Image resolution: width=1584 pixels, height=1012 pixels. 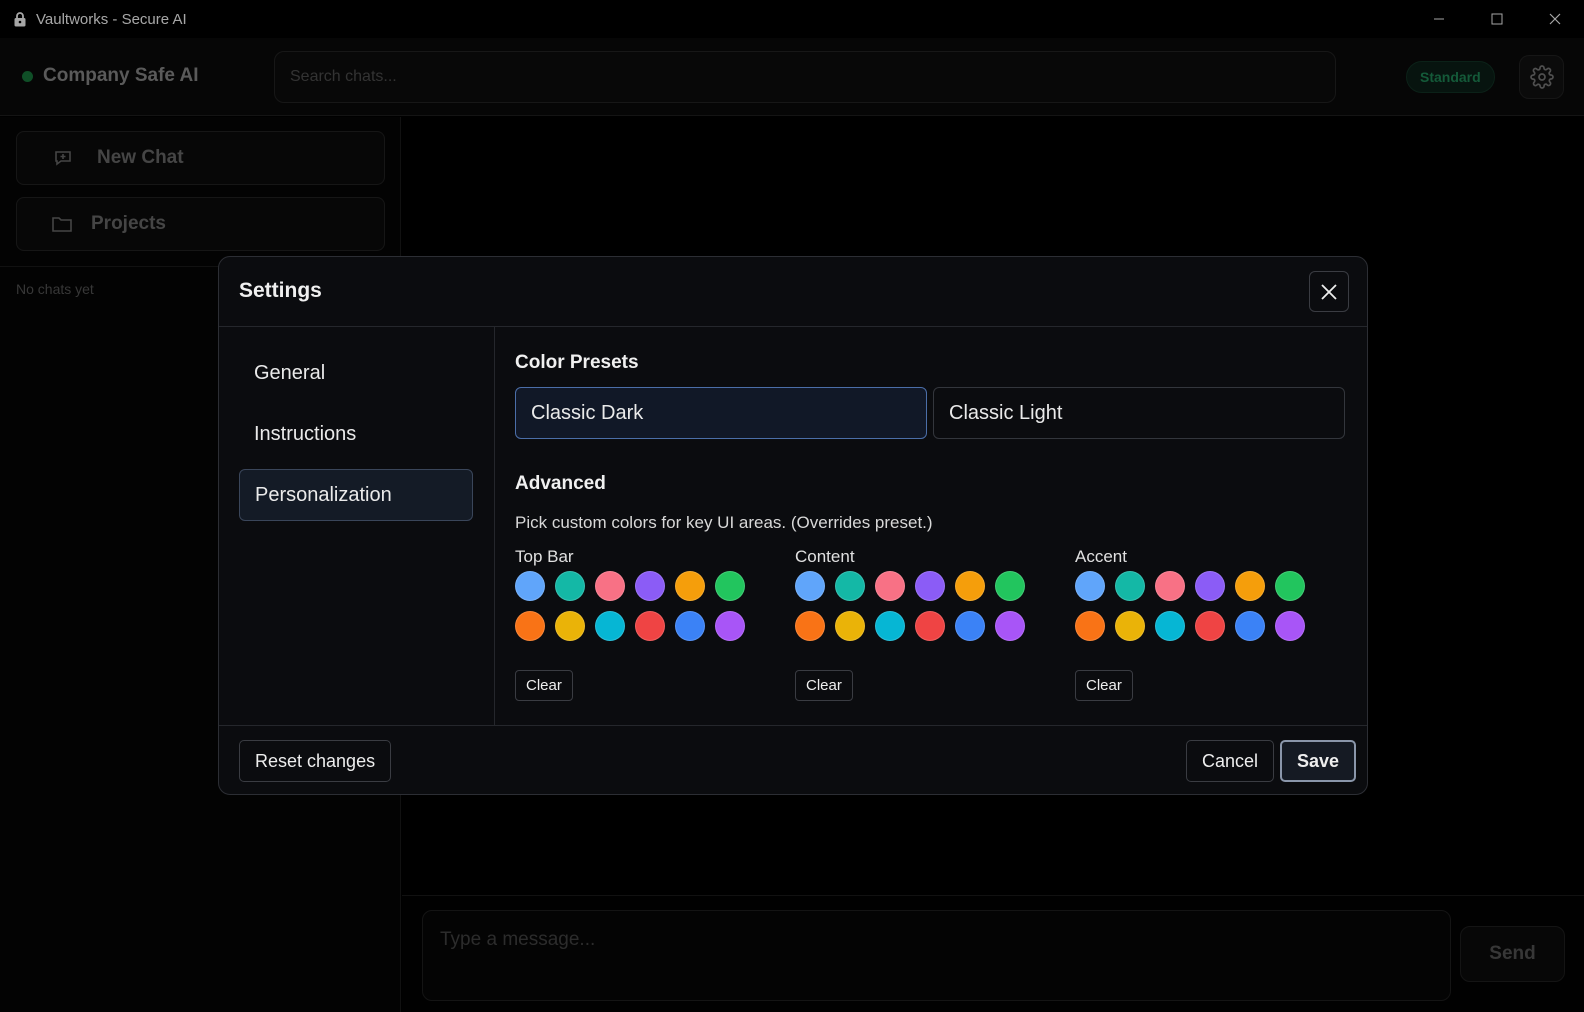 I want to click on advanced-heading: Advanced, so click(x=560, y=483).